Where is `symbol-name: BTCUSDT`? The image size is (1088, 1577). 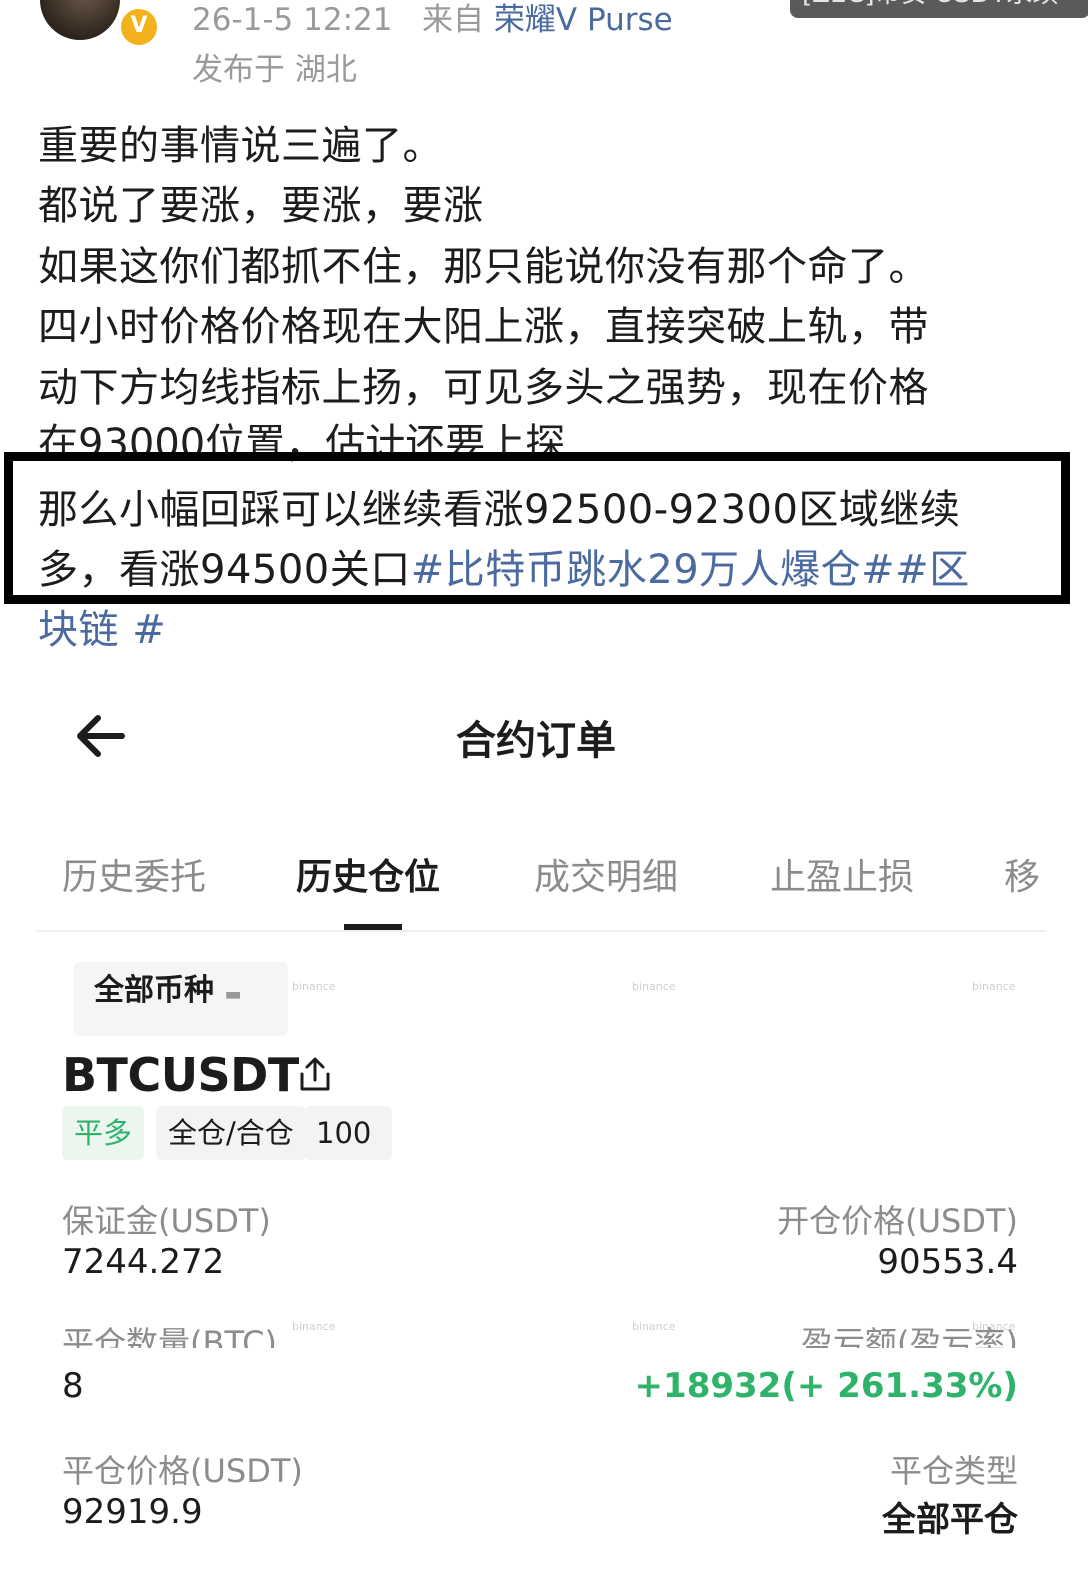
symbol-name: BTCUSDT is located at coordinates (180, 1075).